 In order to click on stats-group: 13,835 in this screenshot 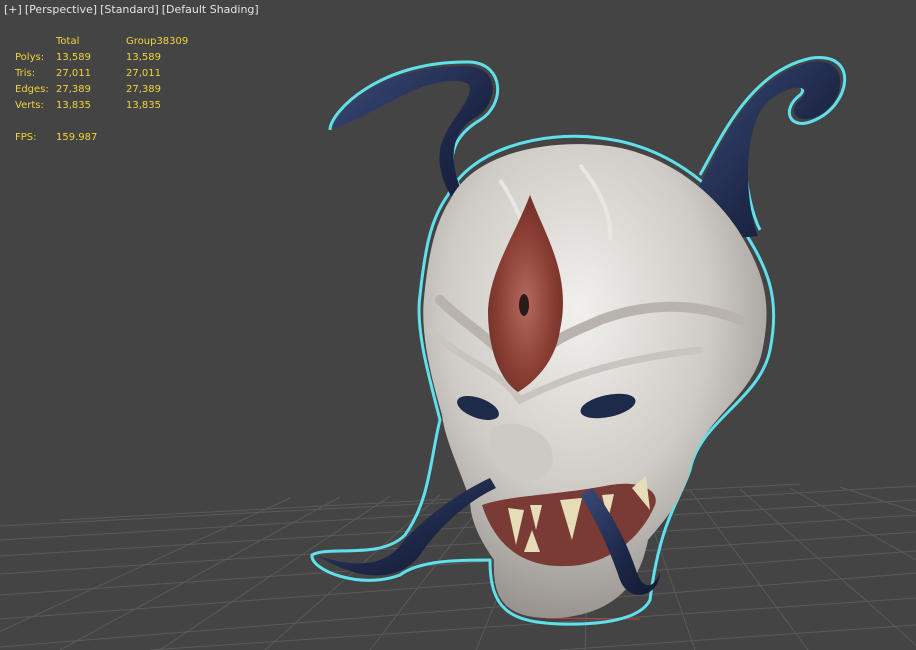, I will do `click(143, 105)`.